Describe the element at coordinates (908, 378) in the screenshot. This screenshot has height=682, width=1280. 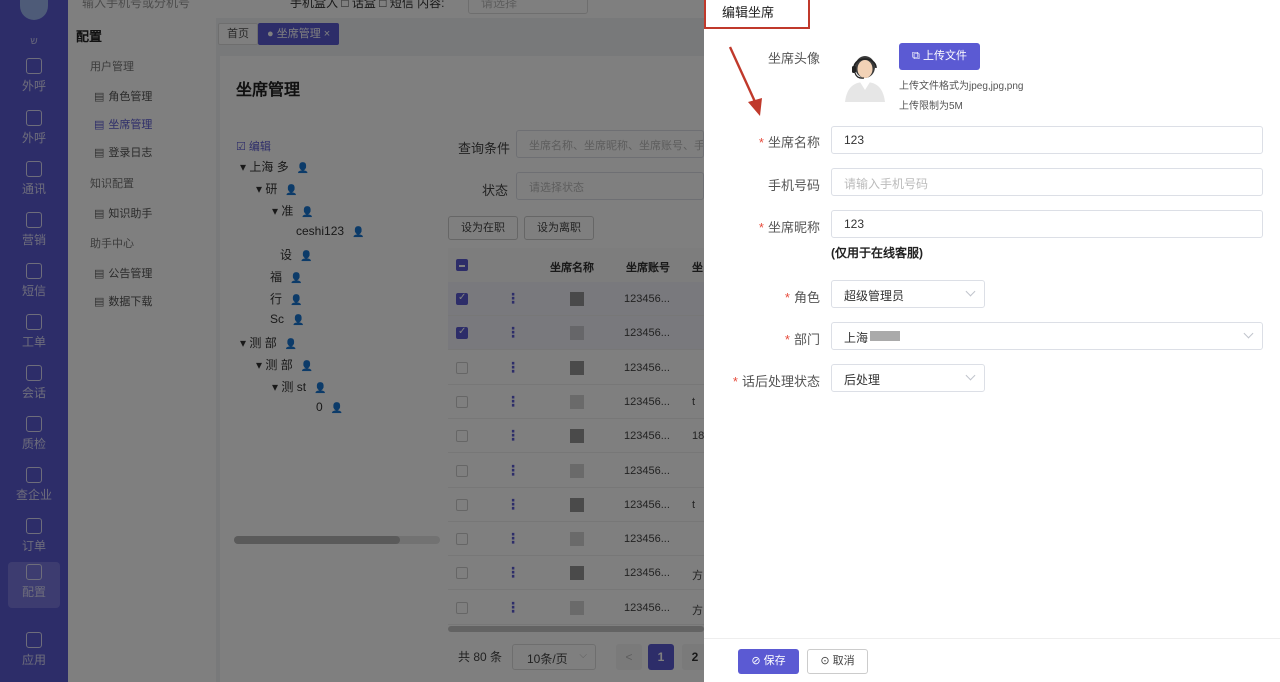
I see `after-call-status-select: 后处理` at that location.